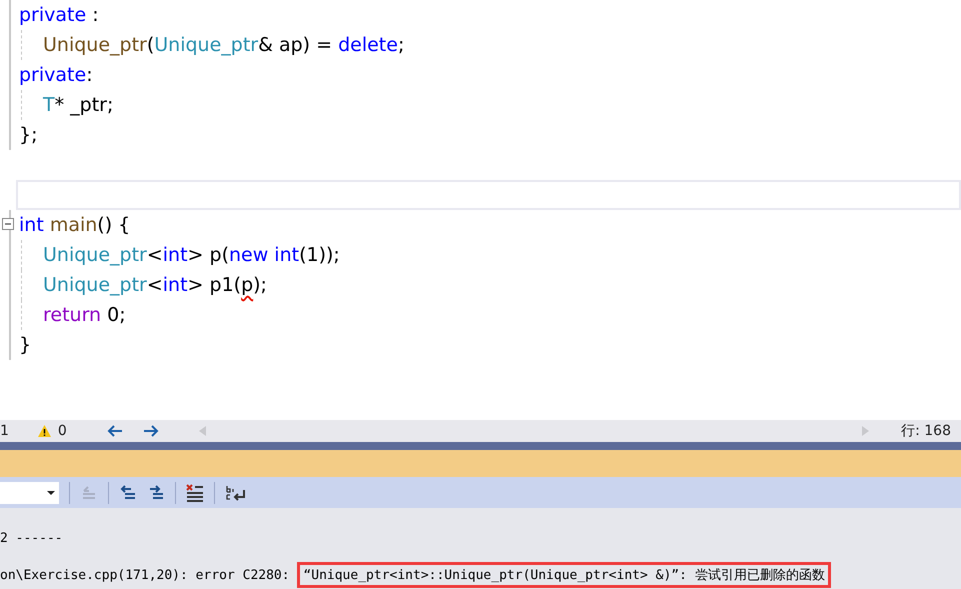 The image size is (961, 589). What do you see at coordinates (926, 431) in the screenshot?
I see `line-indicator: 行: 168` at bounding box center [926, 431].